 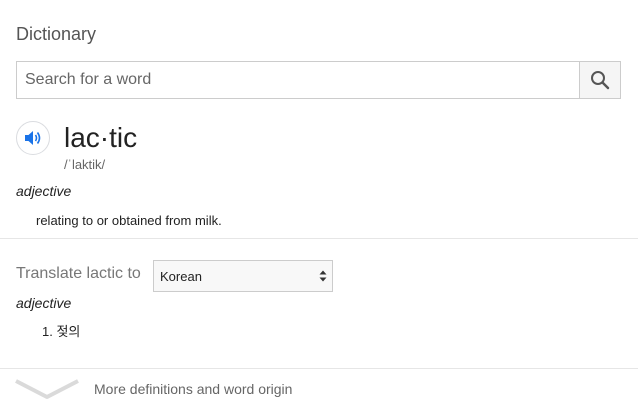 I want to click on speaker-icon, so click(x=33, y=138).